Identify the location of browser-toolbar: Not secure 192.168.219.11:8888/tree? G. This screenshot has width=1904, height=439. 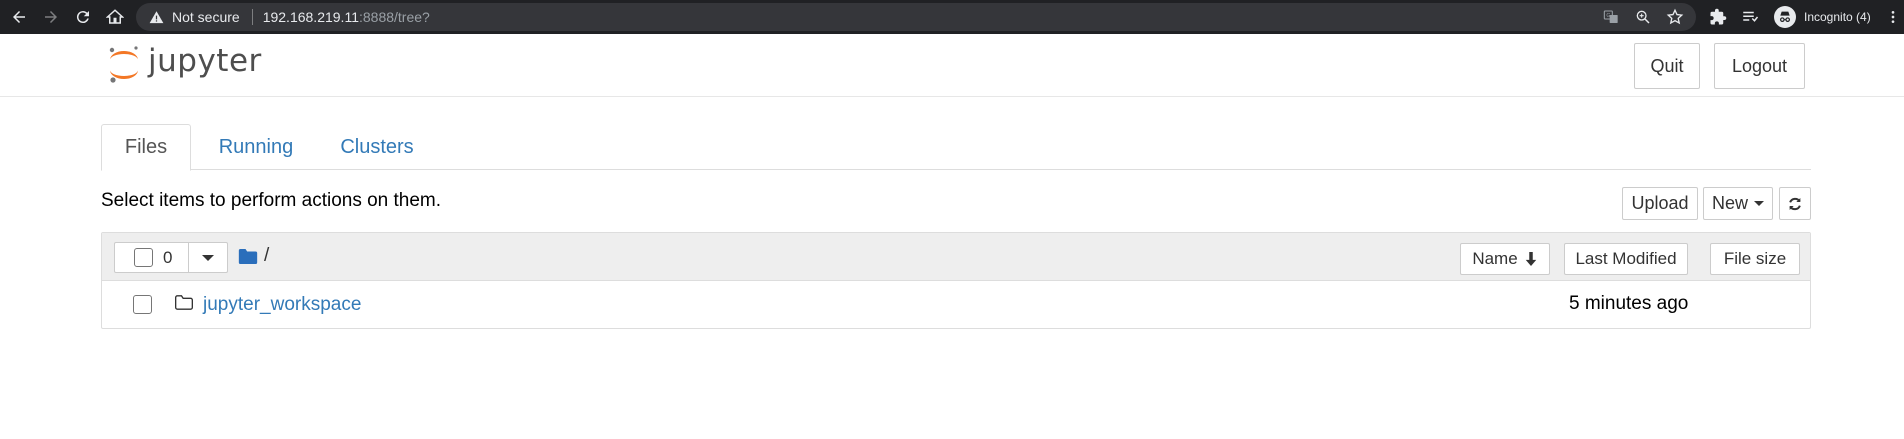
(952, 17).